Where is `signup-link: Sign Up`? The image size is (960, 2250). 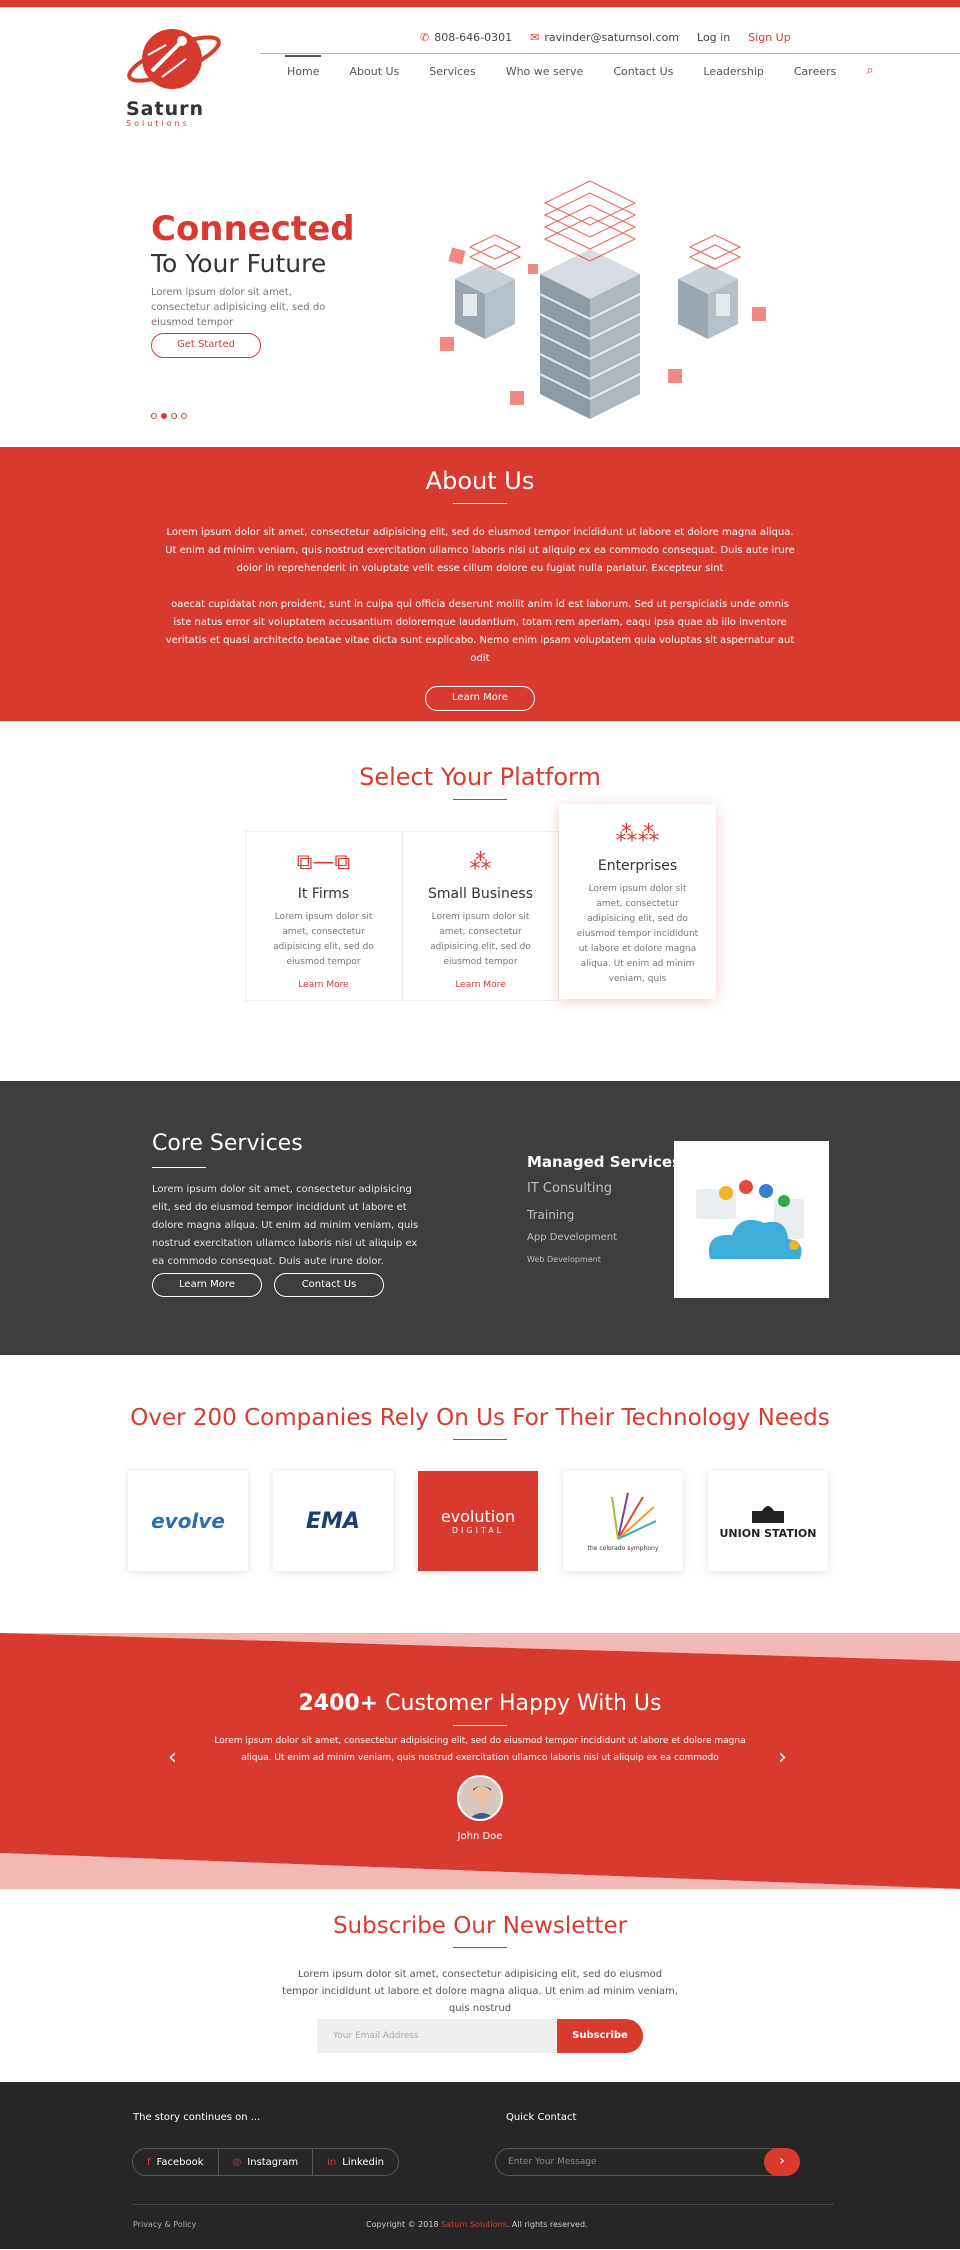 signup-link: Sign Up is located at coordinates (769, 37).